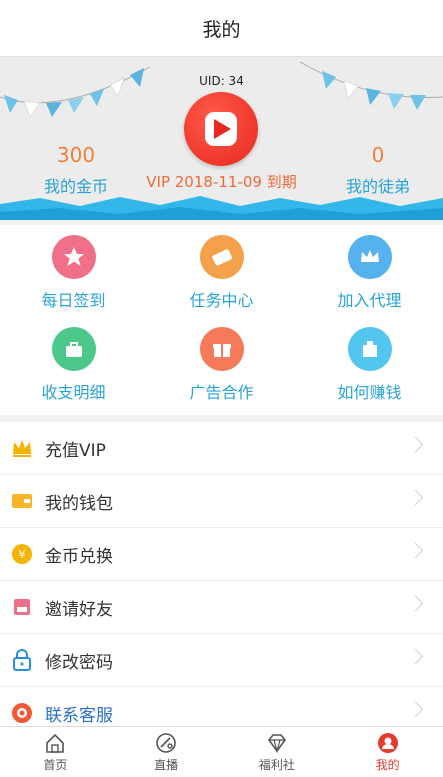  I want to click on apprentices-stat: 0 我的徒弟, so click(378, 170).